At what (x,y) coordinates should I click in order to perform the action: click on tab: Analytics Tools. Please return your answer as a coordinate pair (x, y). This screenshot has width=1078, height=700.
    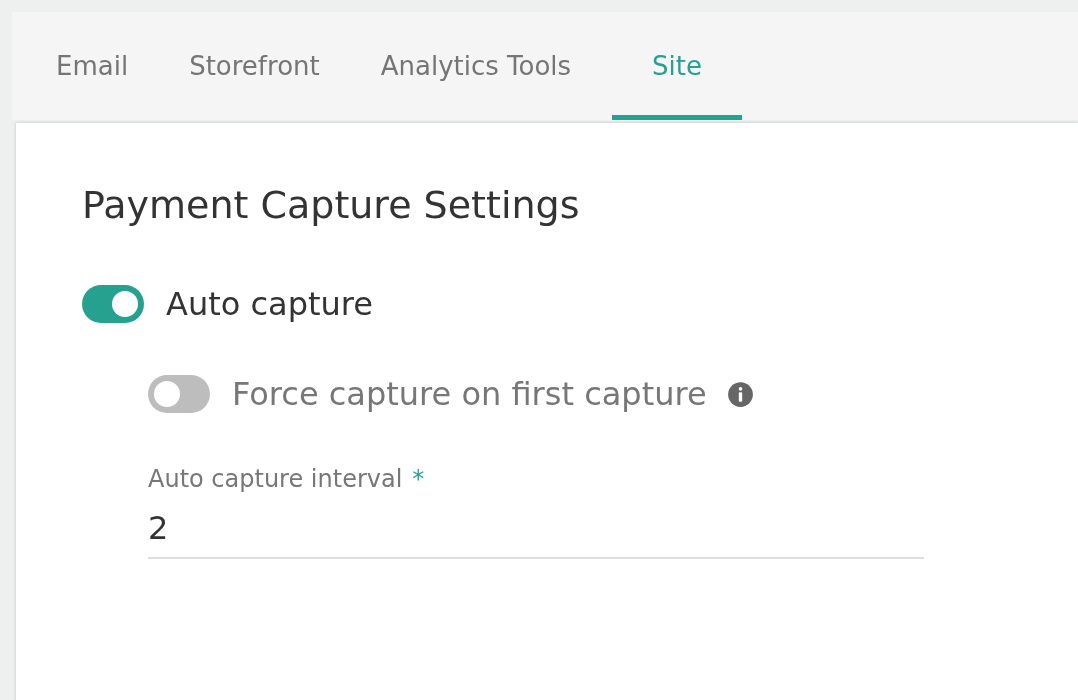
    Looking at the image, I should click on (486, 66).